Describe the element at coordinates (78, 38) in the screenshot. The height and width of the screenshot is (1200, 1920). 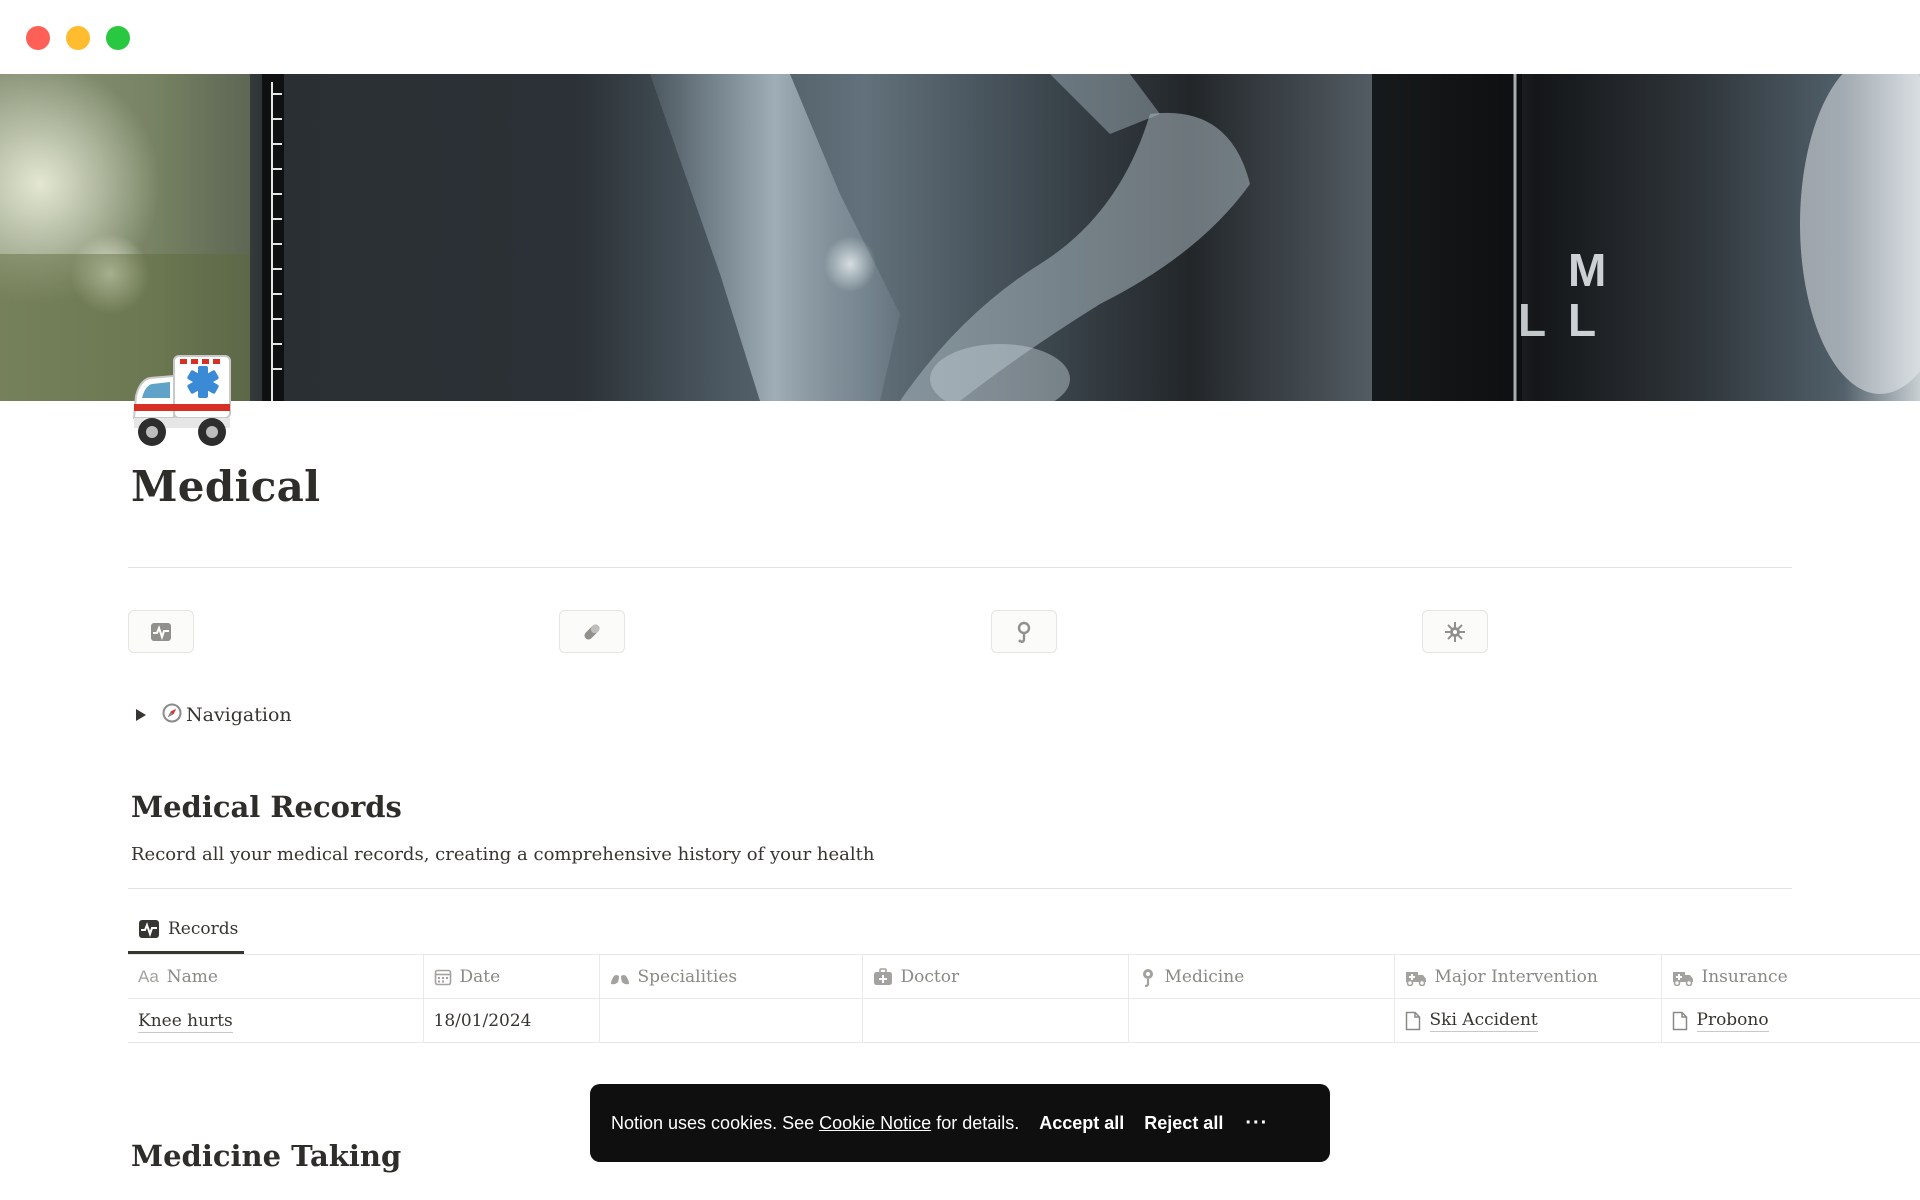
I see `window-minimize-button` at that location.